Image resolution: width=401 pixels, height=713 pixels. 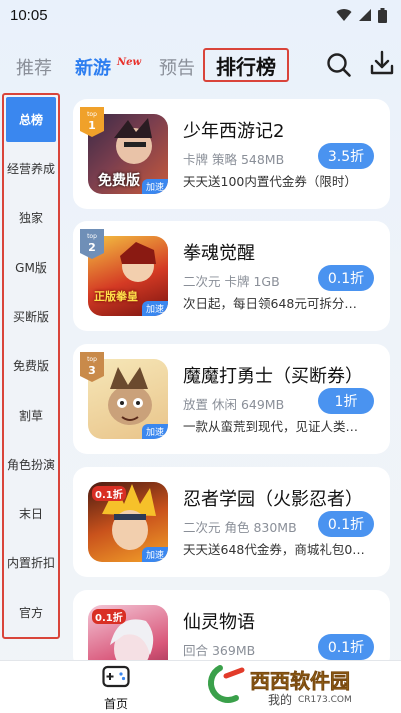 I want to click on rank-badge-icon: top 3, so click(x=92, y=367).